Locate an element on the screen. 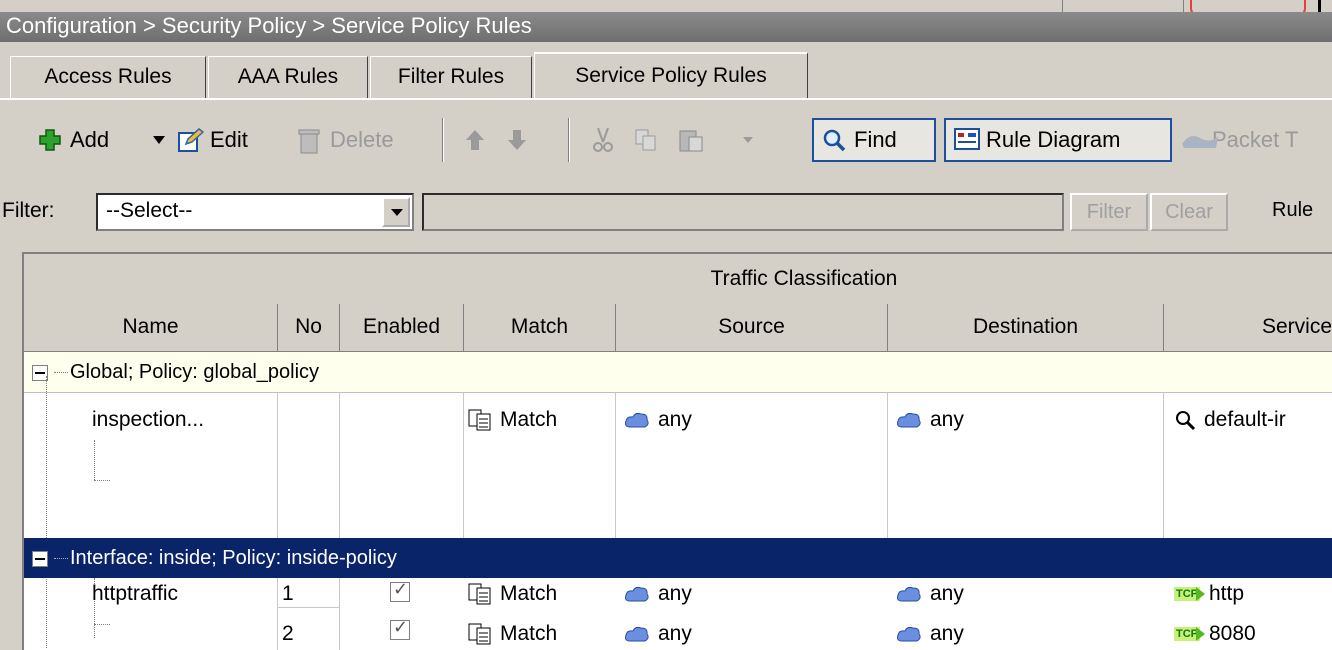  packet-tracer-icon is located at coordinates (1199, 140).